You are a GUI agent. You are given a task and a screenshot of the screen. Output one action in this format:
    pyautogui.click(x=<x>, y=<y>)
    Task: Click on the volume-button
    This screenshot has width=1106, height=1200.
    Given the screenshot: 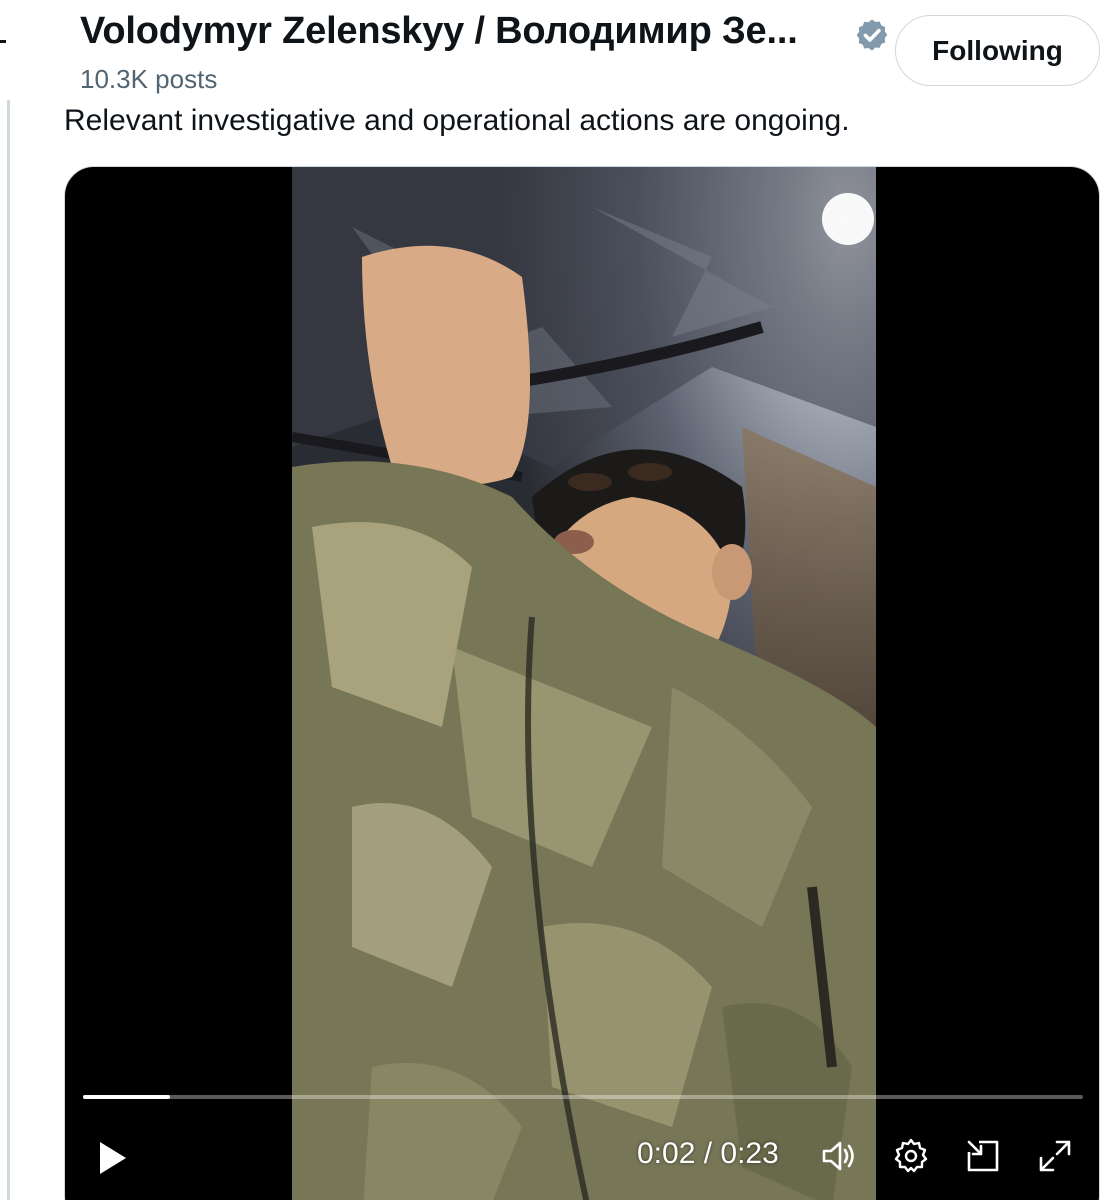 What is the action you would take?
    pyautogui.click(x=839, y=1156)
    